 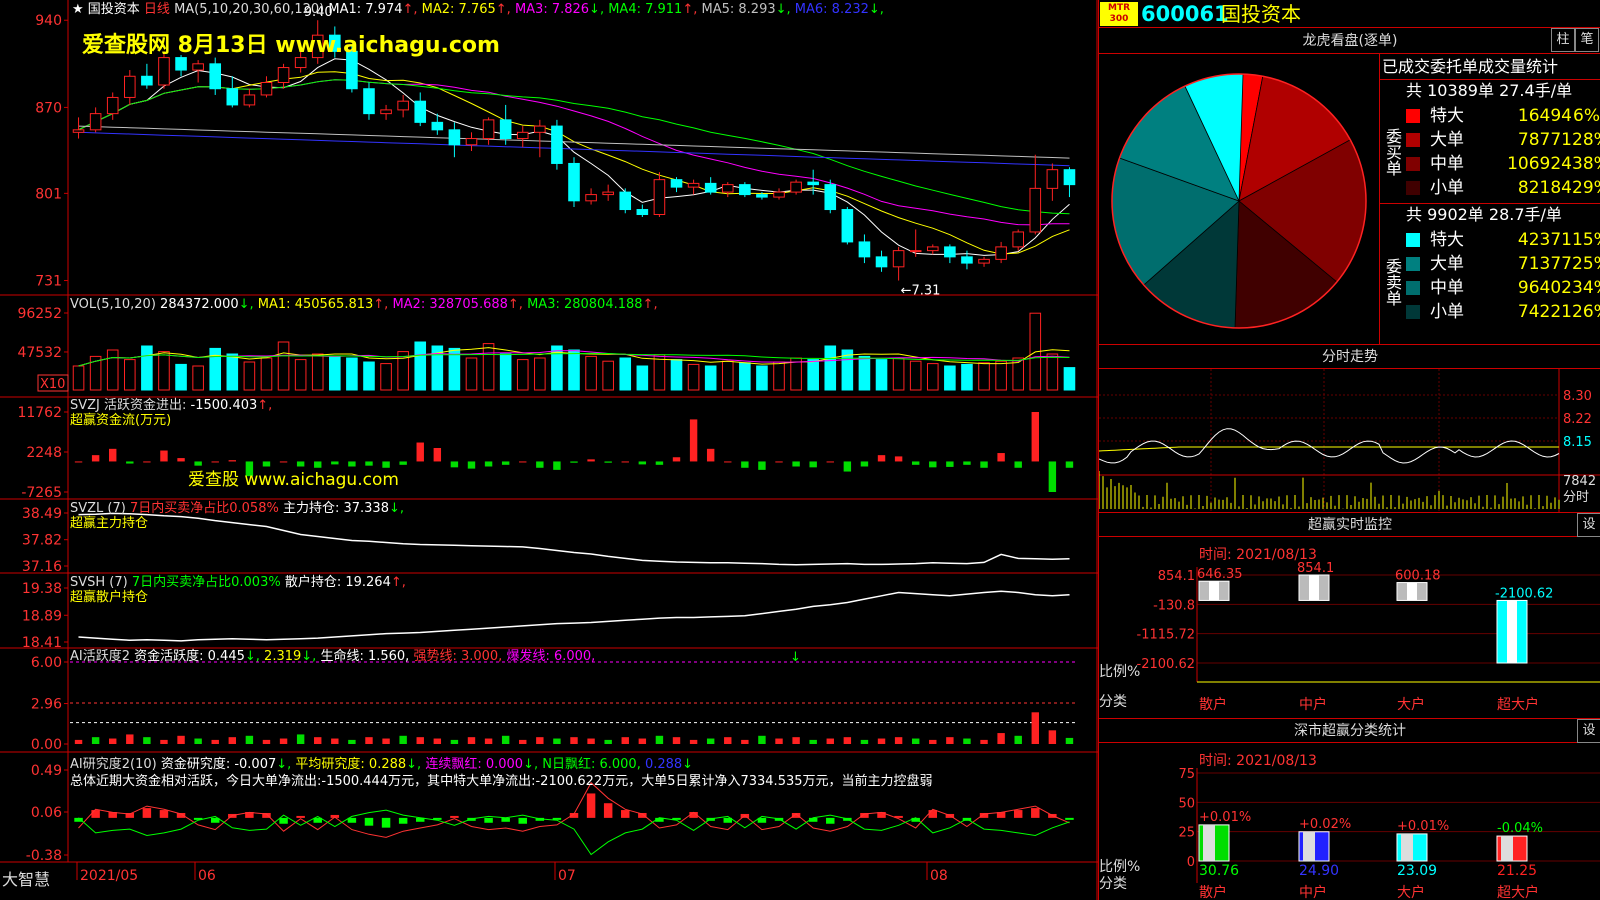 What do you see at coordinates (1213, 892) in the screenshot?
I see `stats-category: 散户` at bounding box center [1213, 892].